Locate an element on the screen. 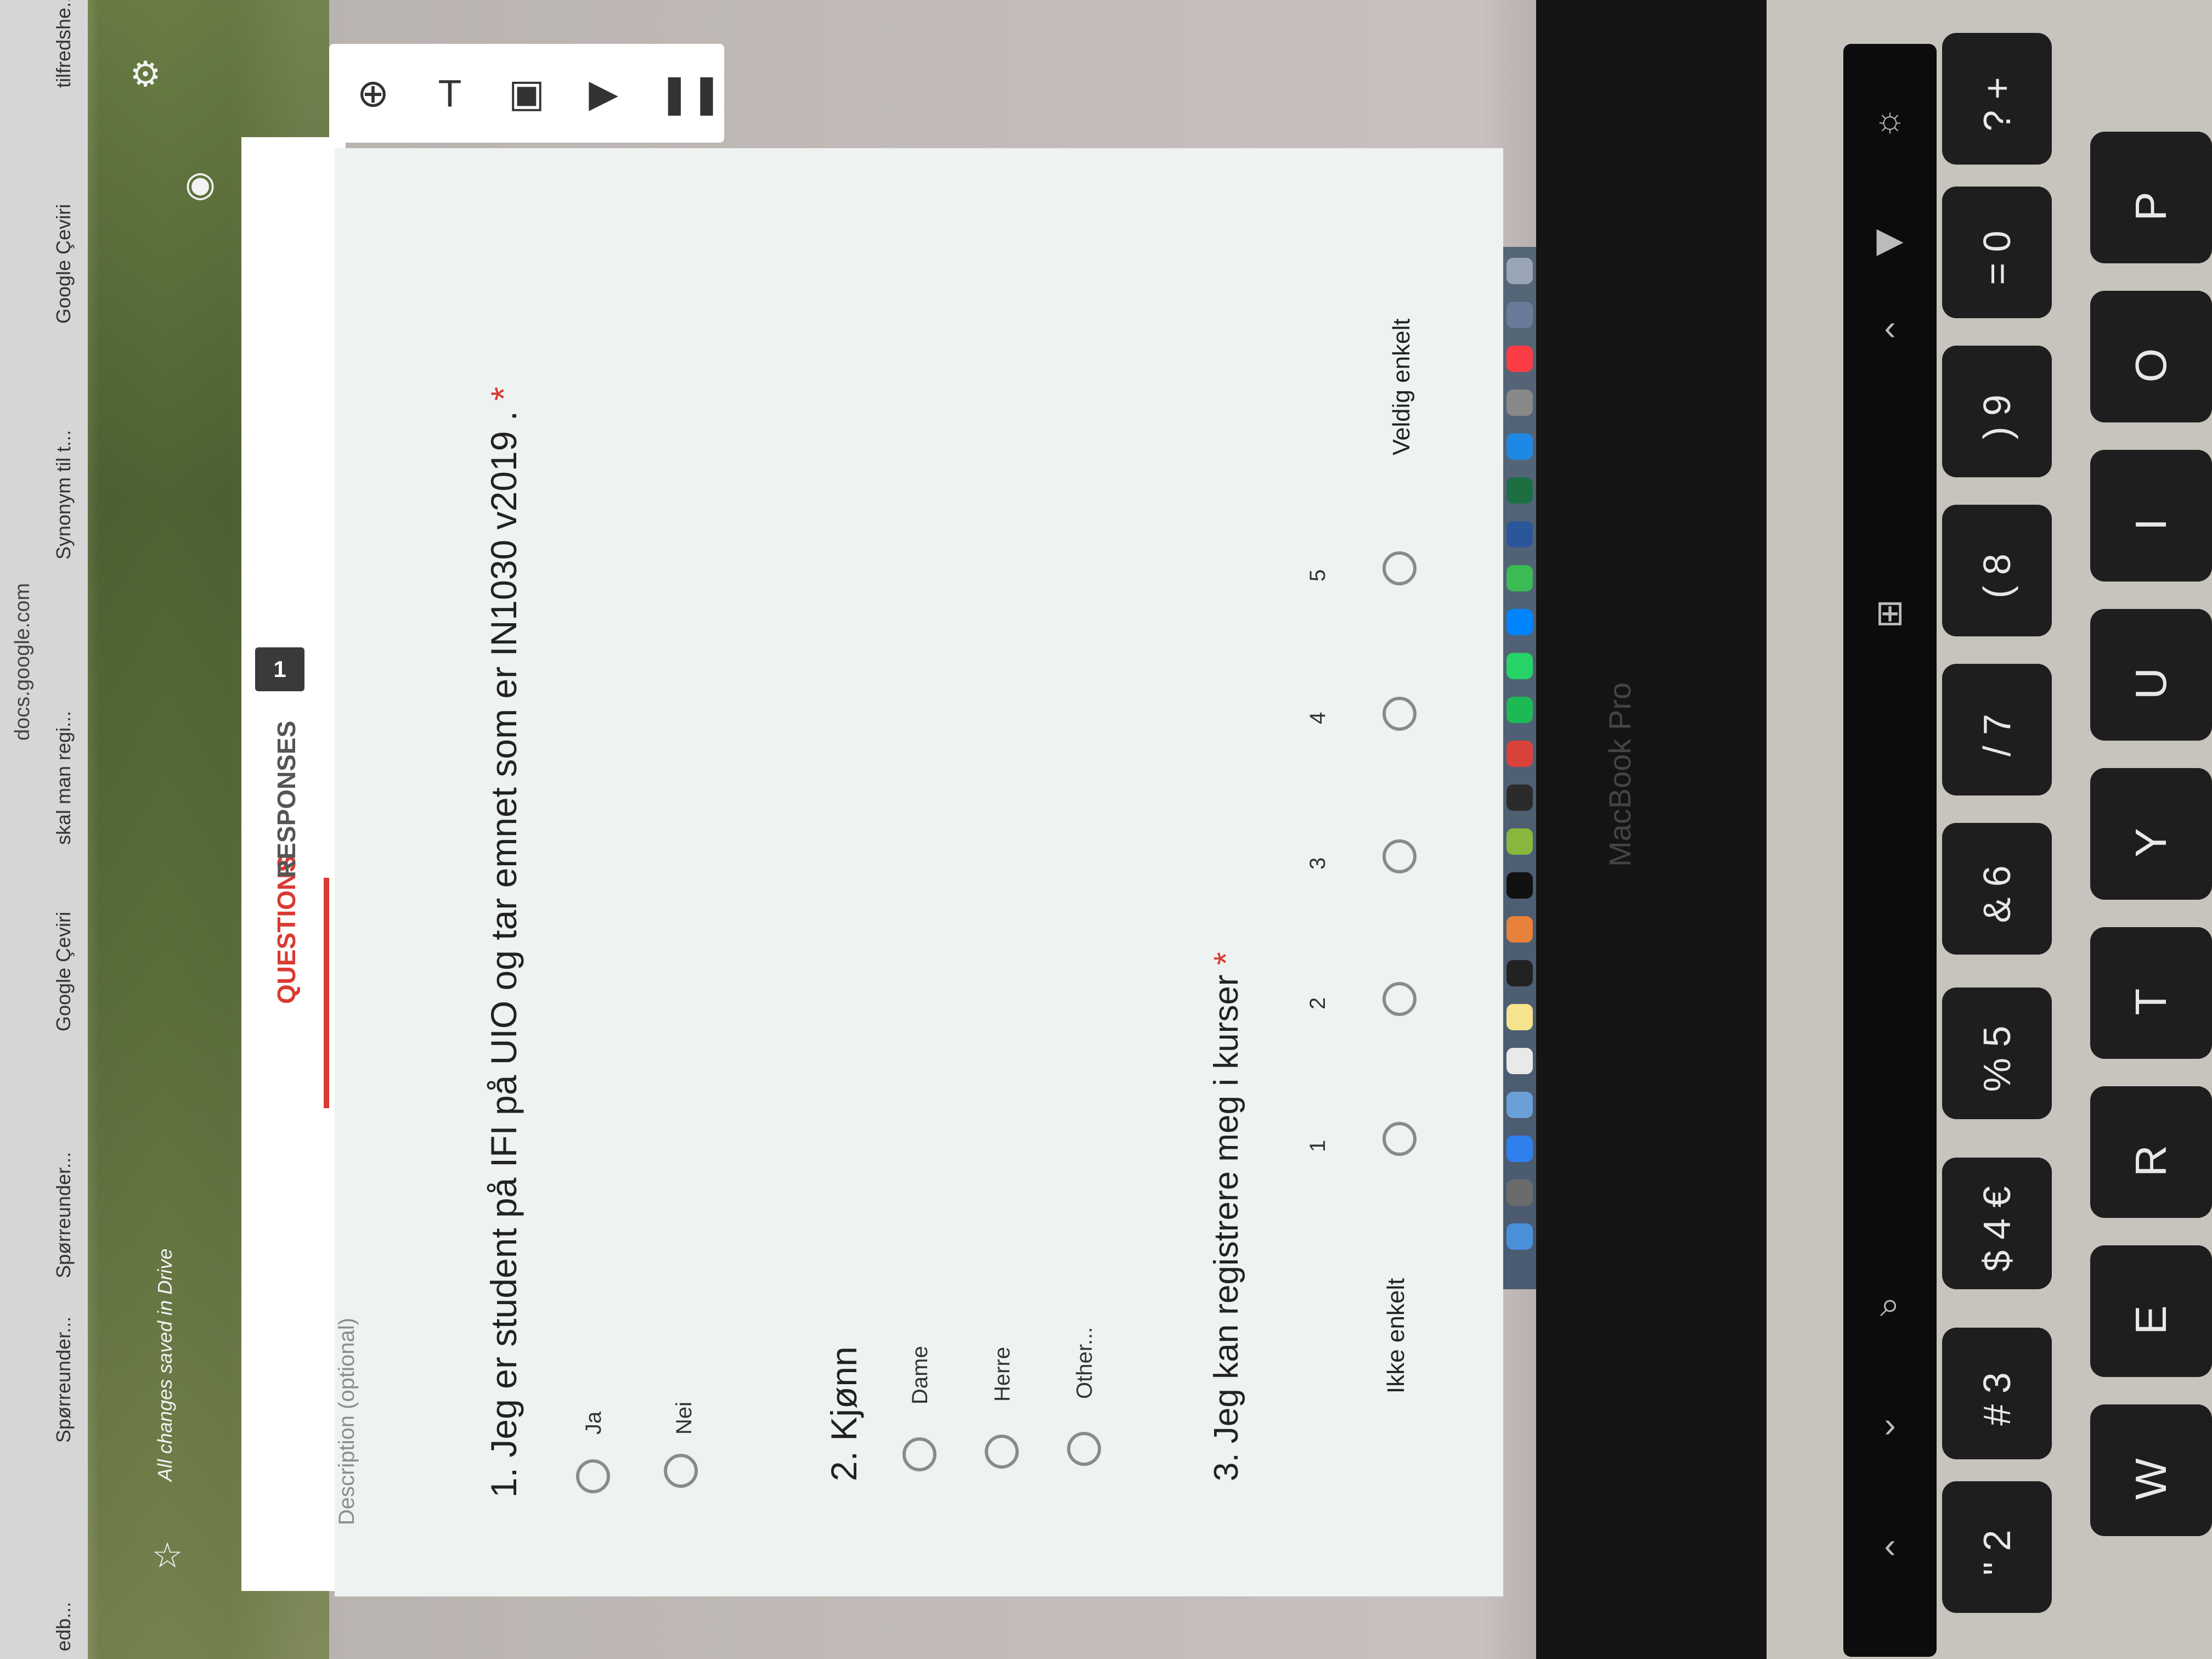  preview-eye-icon: ◉ is located at coordinates (200, 184).